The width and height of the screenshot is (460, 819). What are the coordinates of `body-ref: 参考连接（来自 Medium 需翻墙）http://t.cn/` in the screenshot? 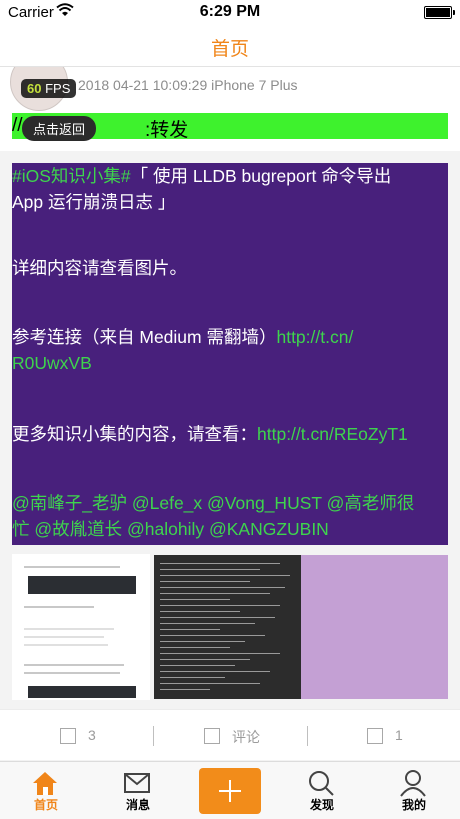 It's located at (230, 337).